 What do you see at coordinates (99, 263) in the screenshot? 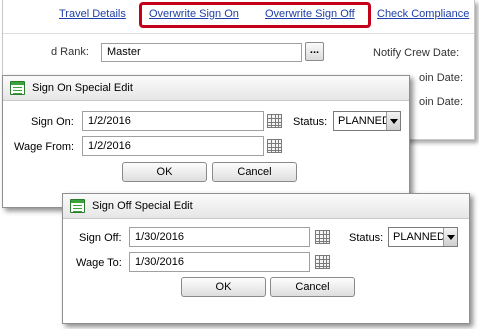
I see `wage-to-label: Wage To:` at bounding box center [99, 263].